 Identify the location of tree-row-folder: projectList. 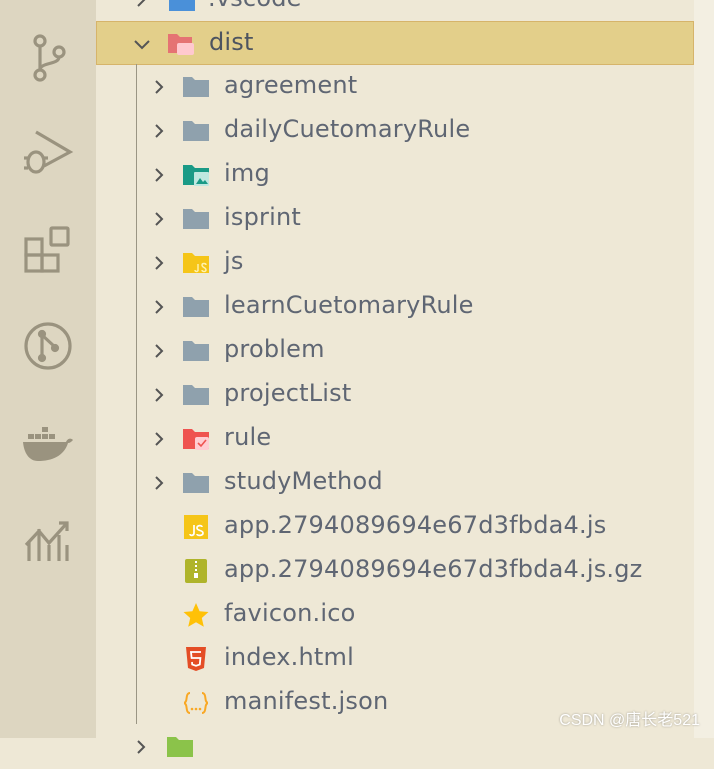
(395, 395).